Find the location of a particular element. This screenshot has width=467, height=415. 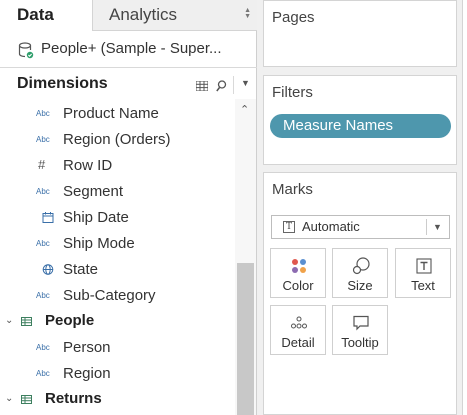

color-button: Color is located at coordinates (298, 273).